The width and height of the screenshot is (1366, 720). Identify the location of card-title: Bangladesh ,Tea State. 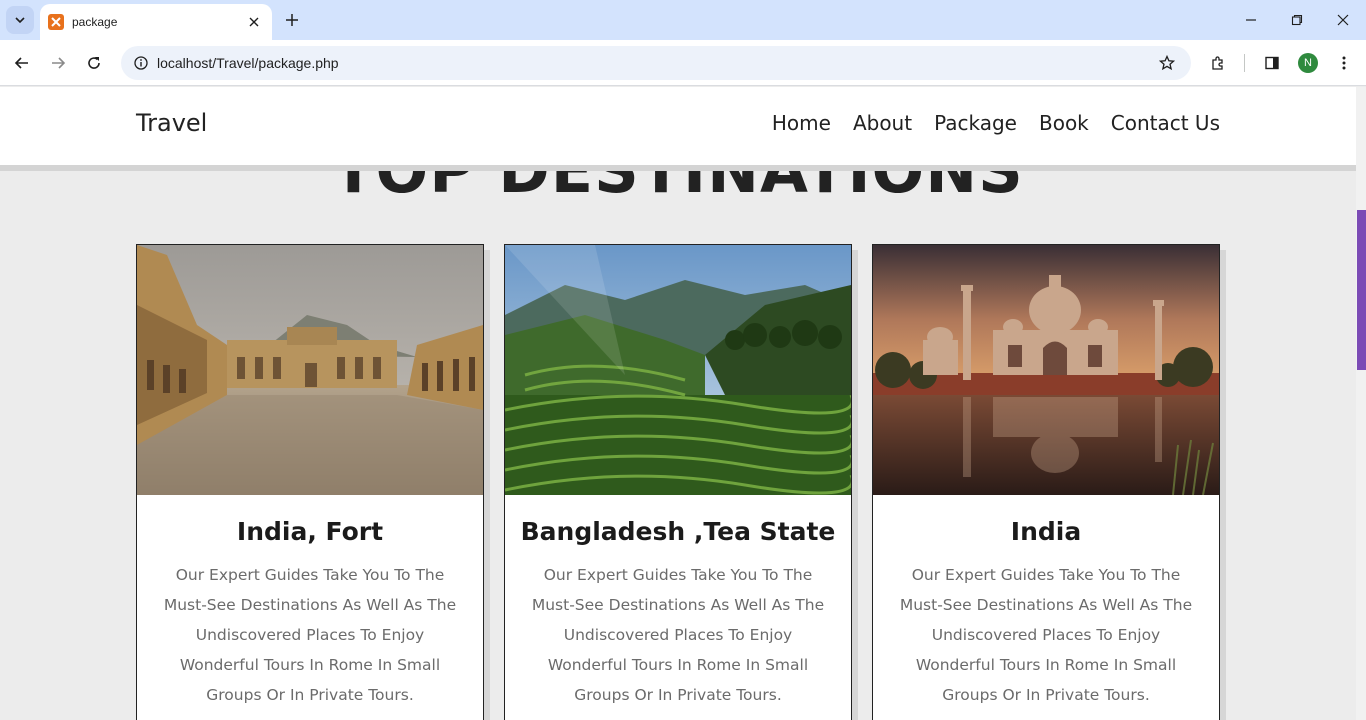
(678, 531).